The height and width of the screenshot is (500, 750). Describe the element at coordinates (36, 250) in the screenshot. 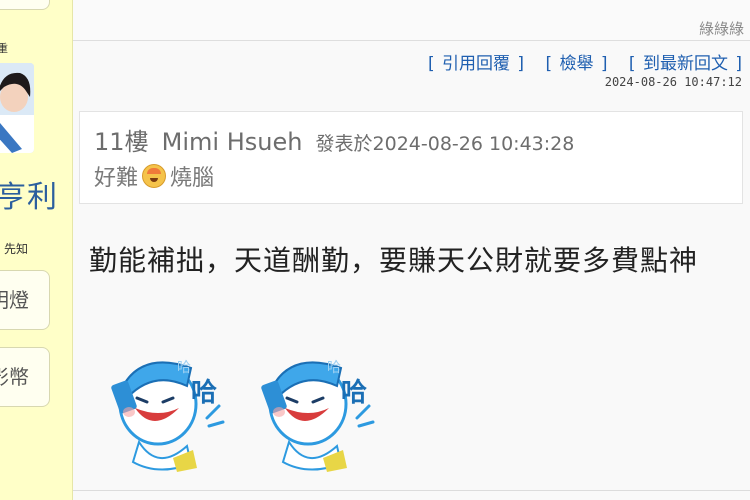

I see `author-sidebar: 重 亨利 先知 明燈 影幣` at that location.